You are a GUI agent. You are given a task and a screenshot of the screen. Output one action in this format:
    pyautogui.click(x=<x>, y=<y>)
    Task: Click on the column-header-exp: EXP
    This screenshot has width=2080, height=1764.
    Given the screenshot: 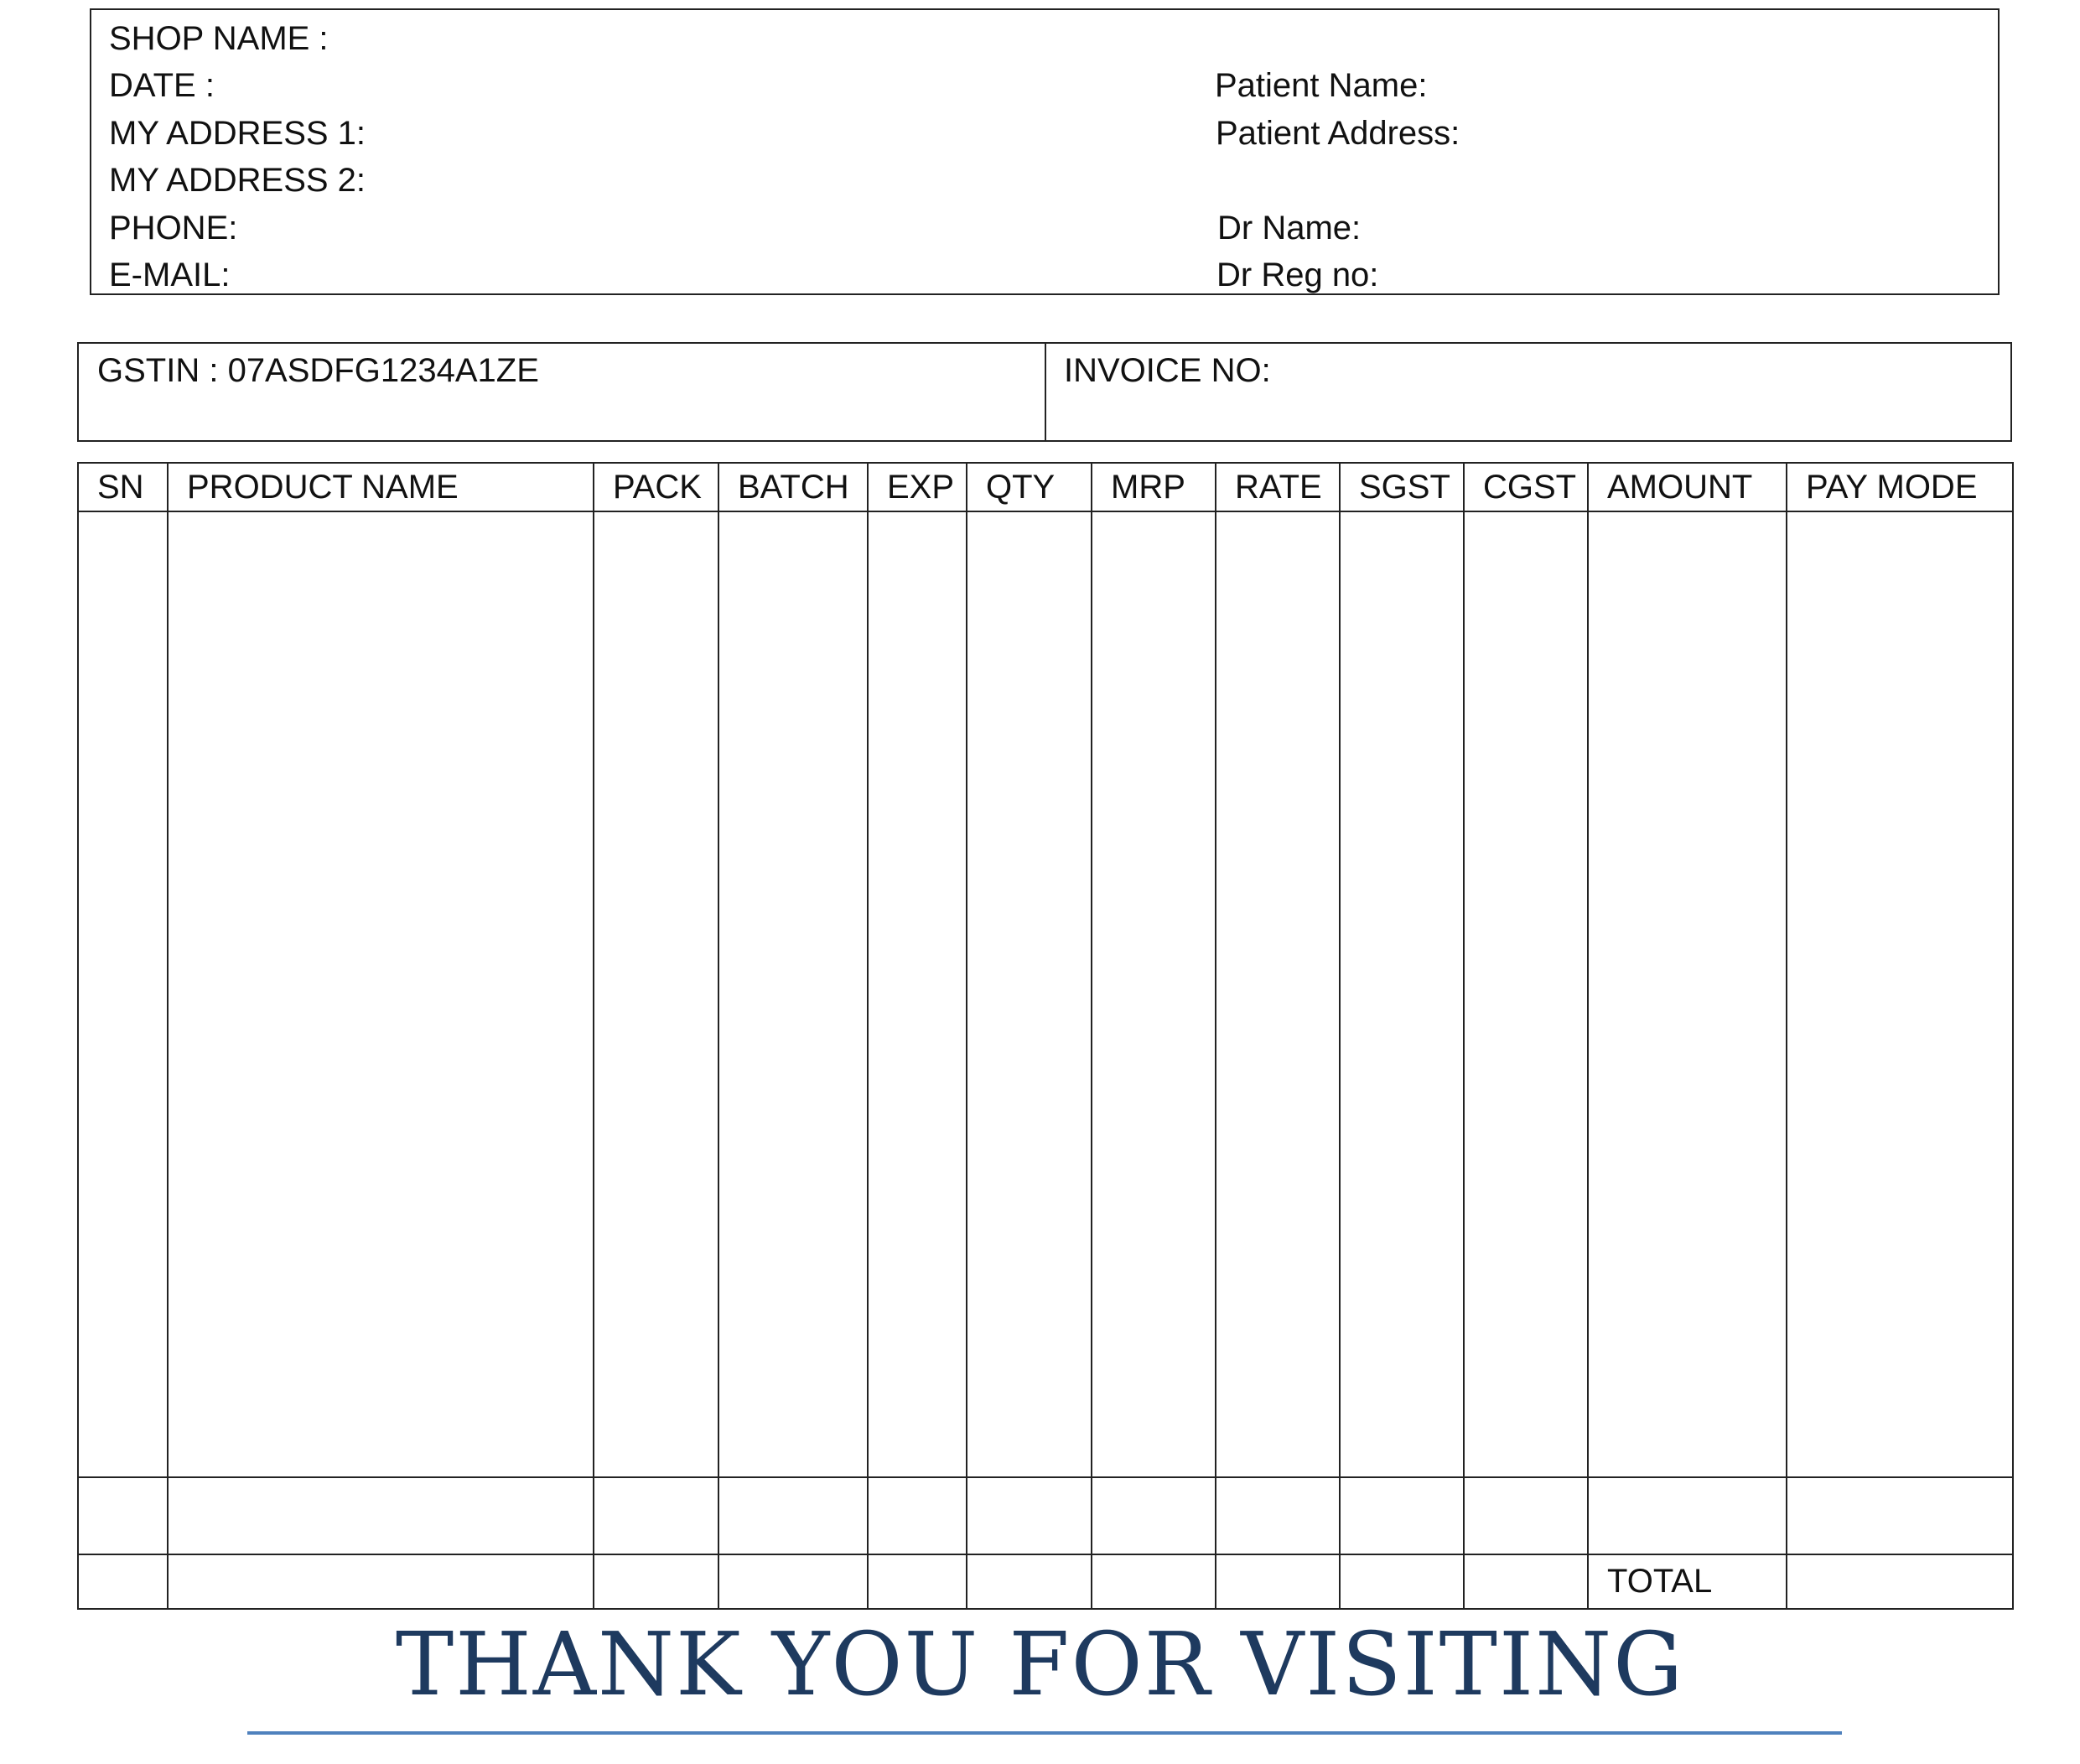 What is the action you would take?
    pyautogui.click(x=917, y=487)
    